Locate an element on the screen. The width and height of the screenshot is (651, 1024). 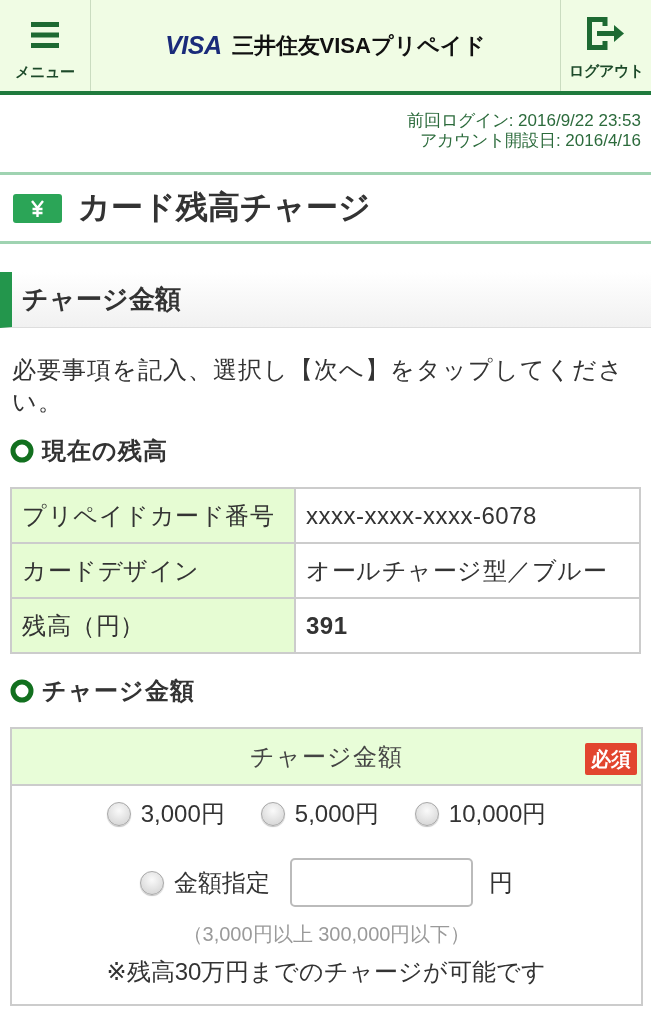
row-value-cell: 391 is located at coordinates (467, 625).